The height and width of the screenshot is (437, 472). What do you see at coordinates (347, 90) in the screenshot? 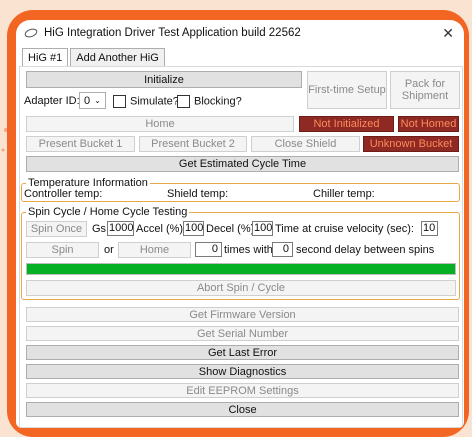
I see `first-time-setup-button: First-time Setup` at bounding box center [347, 90].